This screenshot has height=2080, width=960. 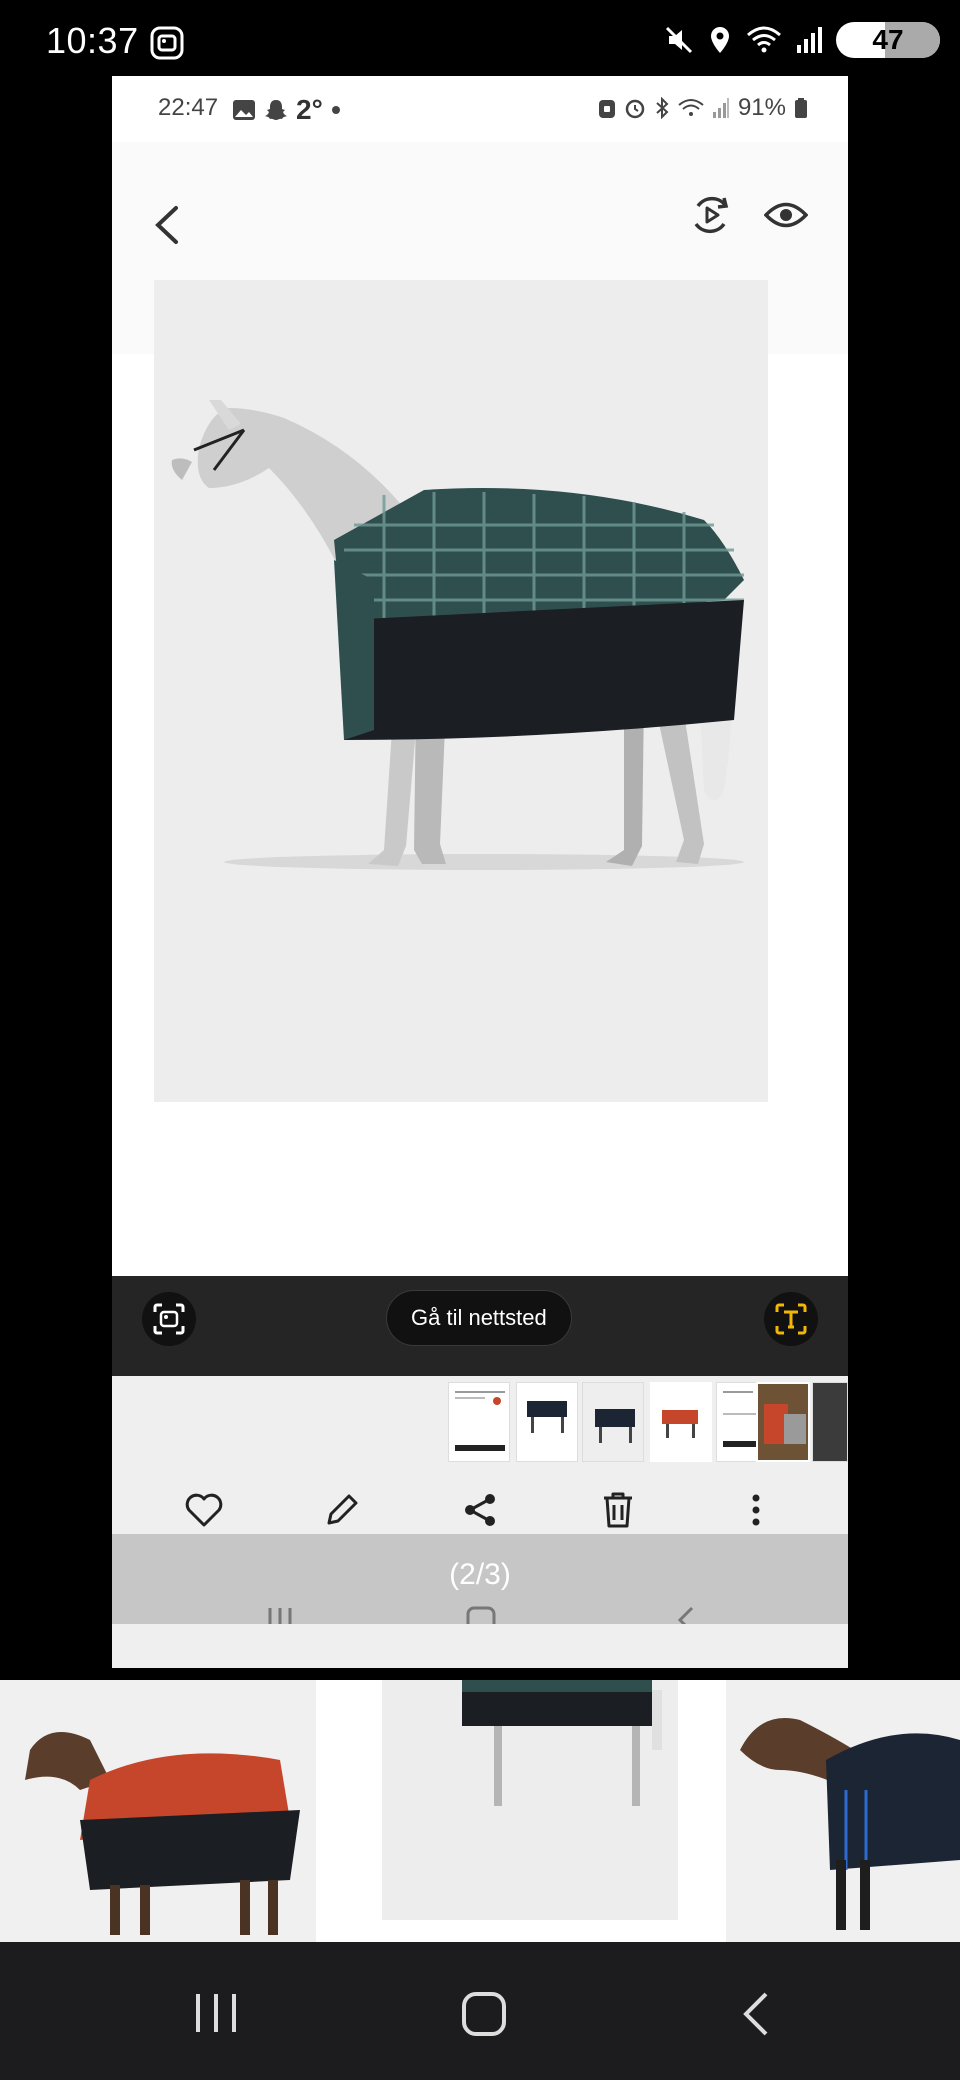 What do you see at coordinates (720, 40) in the screenshot?
I see `location-icon` at bounding box center [720, 40].